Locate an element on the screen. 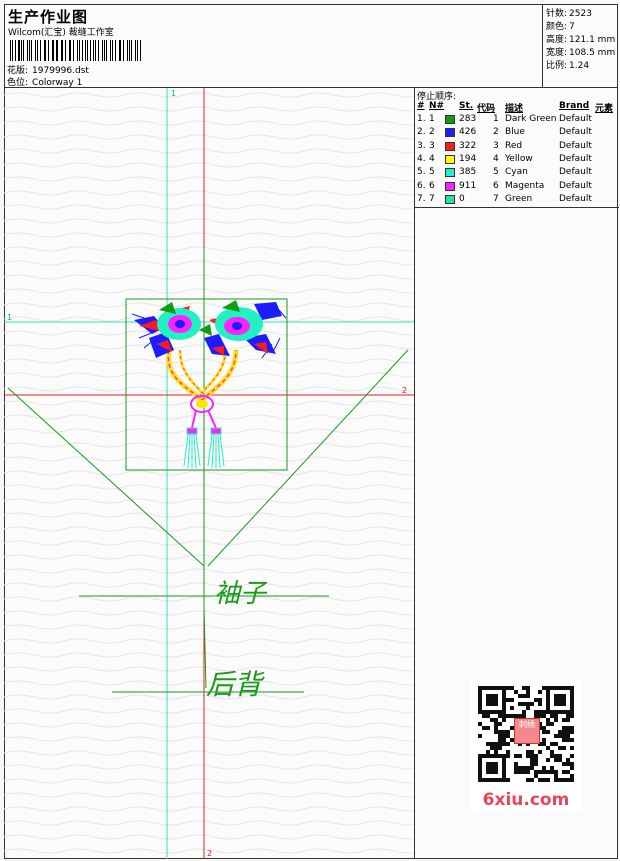 This screenshot has height=861, width=620. row-description: Blue is located at coordinates (515, 132).